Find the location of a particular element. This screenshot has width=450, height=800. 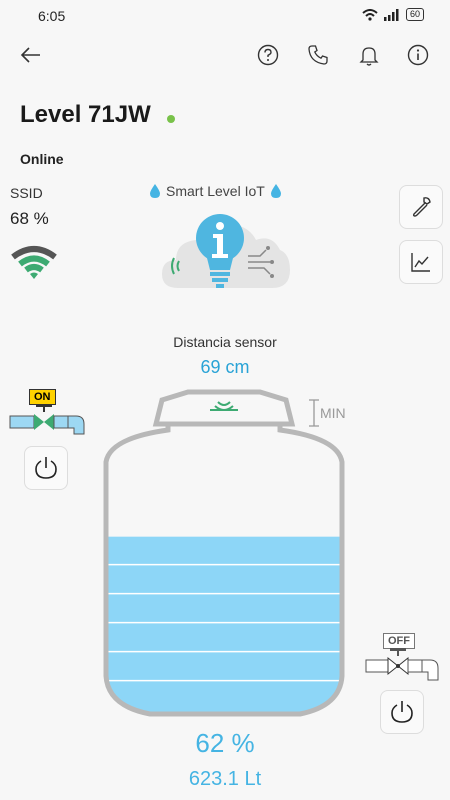

question-icon is located at coordinates (268, 55).